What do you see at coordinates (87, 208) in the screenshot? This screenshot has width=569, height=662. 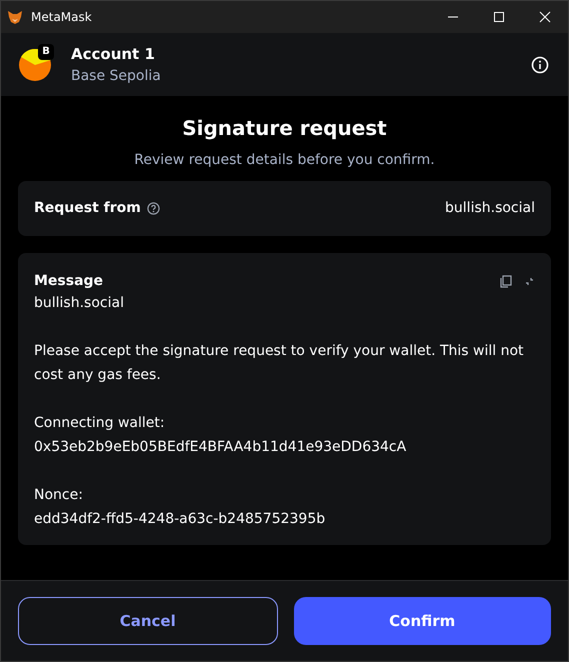 I see `request-from-label: Request from` at bounding box center [87, 208].